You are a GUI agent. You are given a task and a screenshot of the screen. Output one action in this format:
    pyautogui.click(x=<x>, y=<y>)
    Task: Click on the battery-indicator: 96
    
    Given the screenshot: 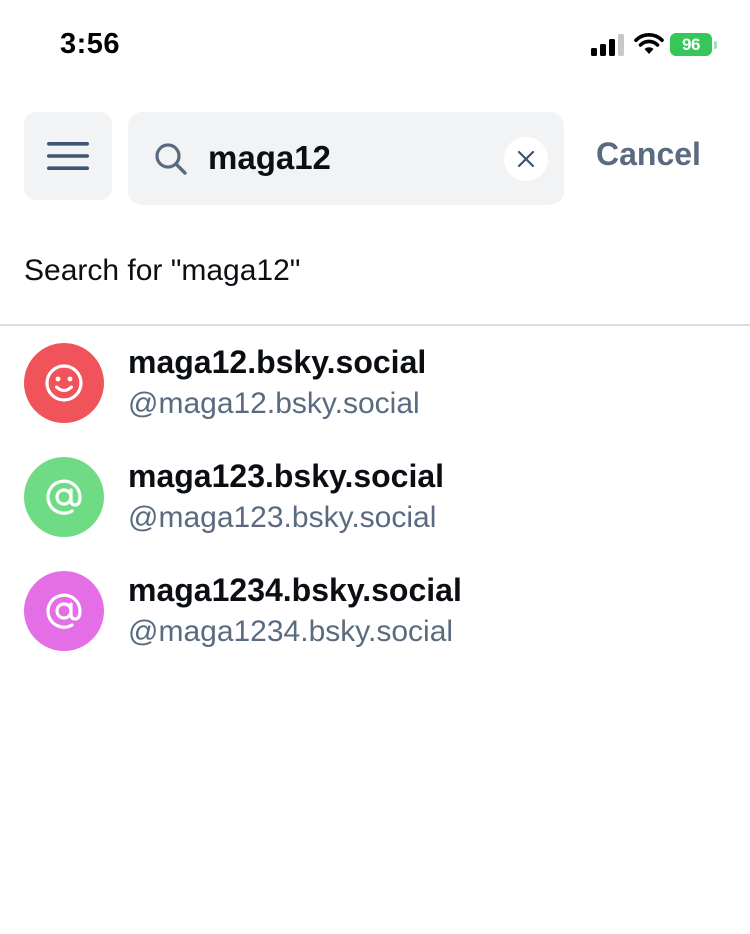 What is the action you would take?
    pyautogui.click(x=695, y=45)
    